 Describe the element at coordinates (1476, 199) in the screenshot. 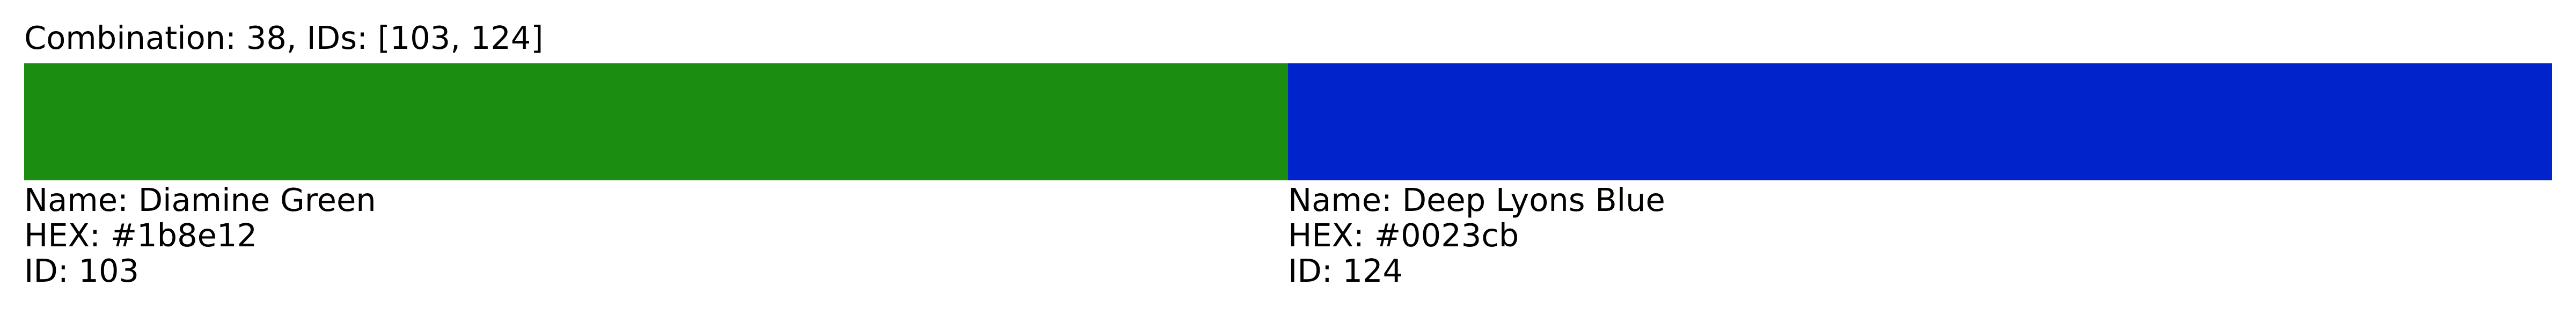

I see `color-name: Name: Deep Lyons Blue` at that location.